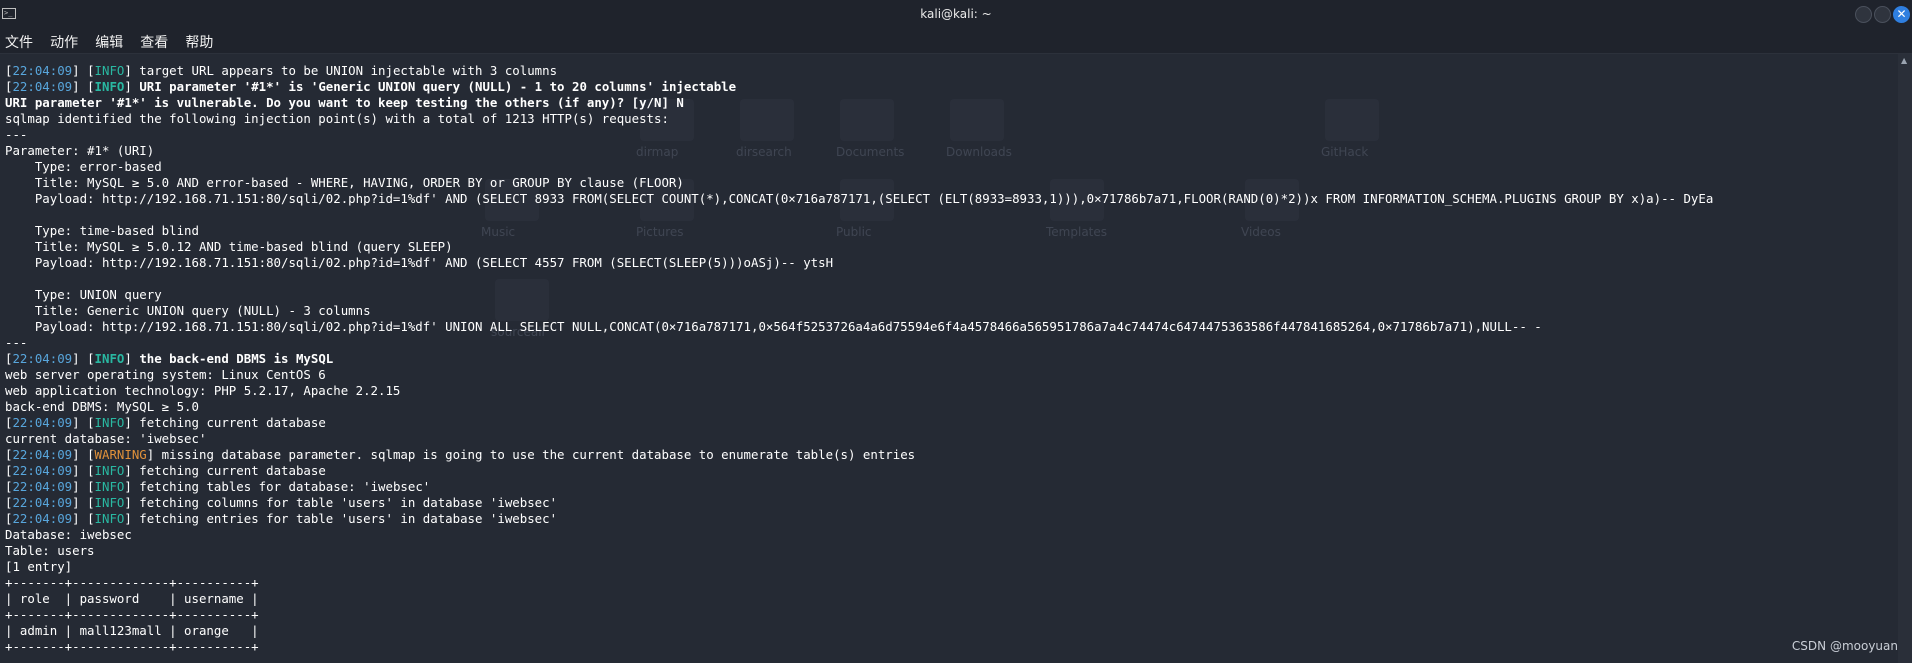 The height and width of the screenshot is (663, 1912). Describe the element at coordinates (1904, 60) in the screenshot. I see `scroll-up-icon: ▲` at that location.